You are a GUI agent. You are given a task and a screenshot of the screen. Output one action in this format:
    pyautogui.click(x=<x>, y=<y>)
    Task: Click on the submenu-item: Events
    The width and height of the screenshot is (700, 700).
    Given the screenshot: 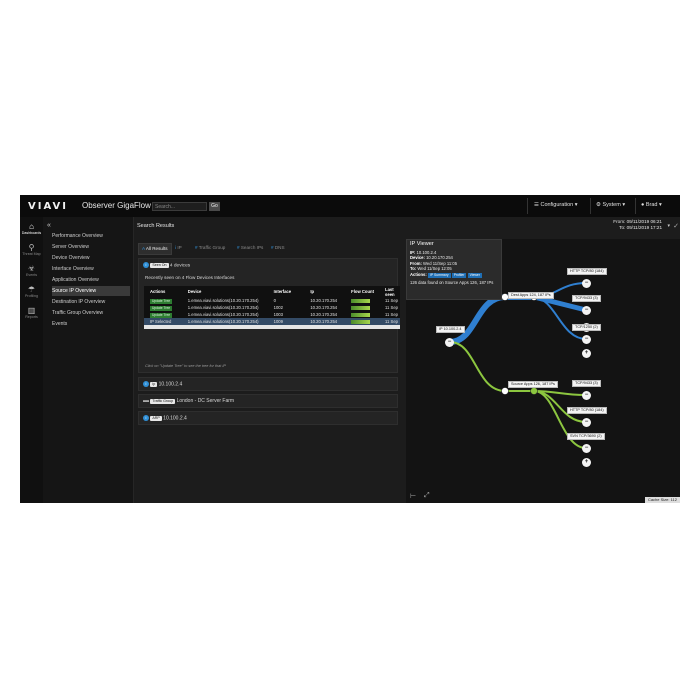 What is the action you would take?
    pyautogui.click(x=91, y=324)
    